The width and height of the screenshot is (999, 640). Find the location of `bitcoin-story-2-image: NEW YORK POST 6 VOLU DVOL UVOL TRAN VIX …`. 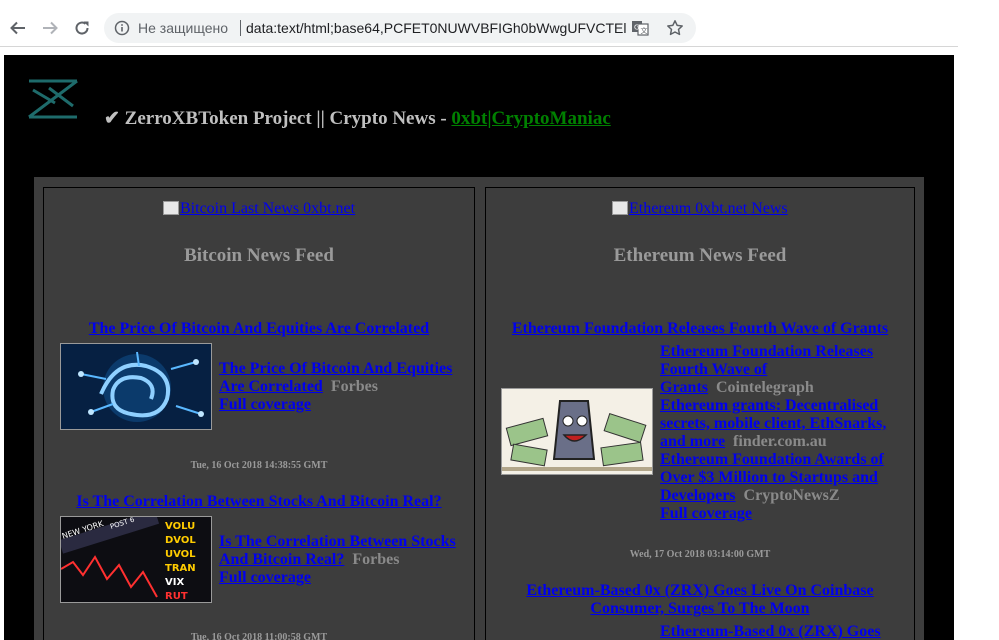

bitcoin-story-2-image: NEW YORK POST 6 VOLU DVOL UVOL TRAN VIX … is located at coordinates (136, 559).